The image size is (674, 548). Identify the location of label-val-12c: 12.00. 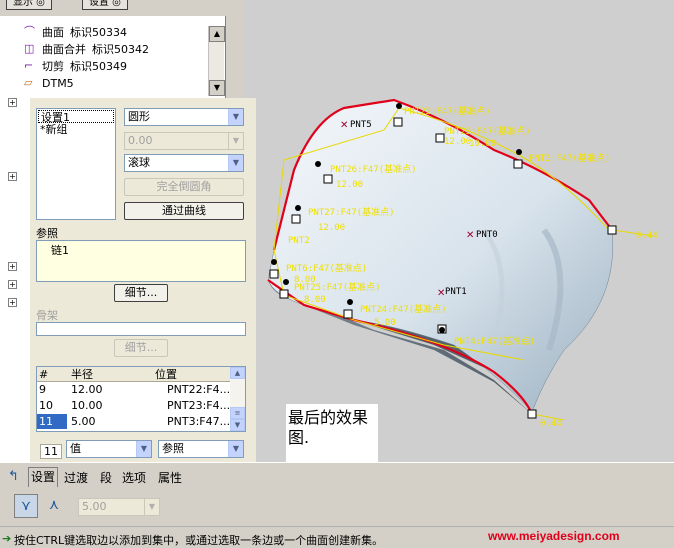
(331, 228).